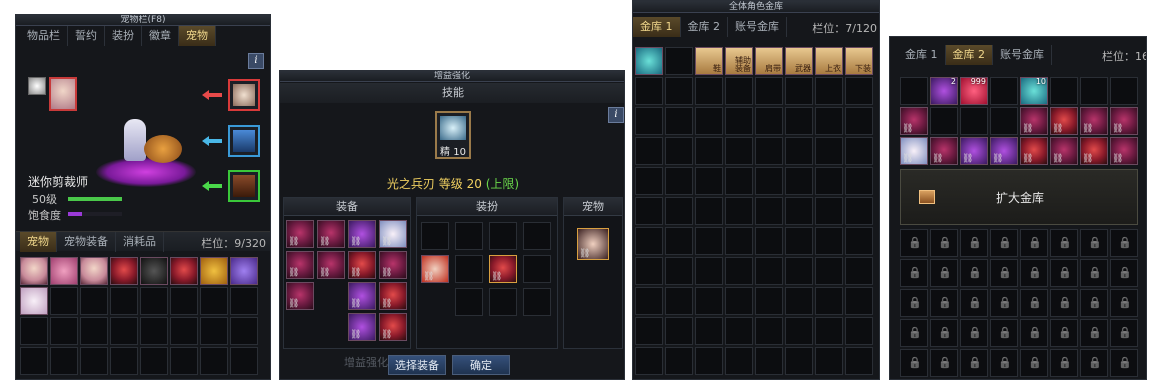  What do you see at coordinates (799, 61) in the screenshot?
I see `vault-scroll-item: 武器` at bounding box center [799, 61].